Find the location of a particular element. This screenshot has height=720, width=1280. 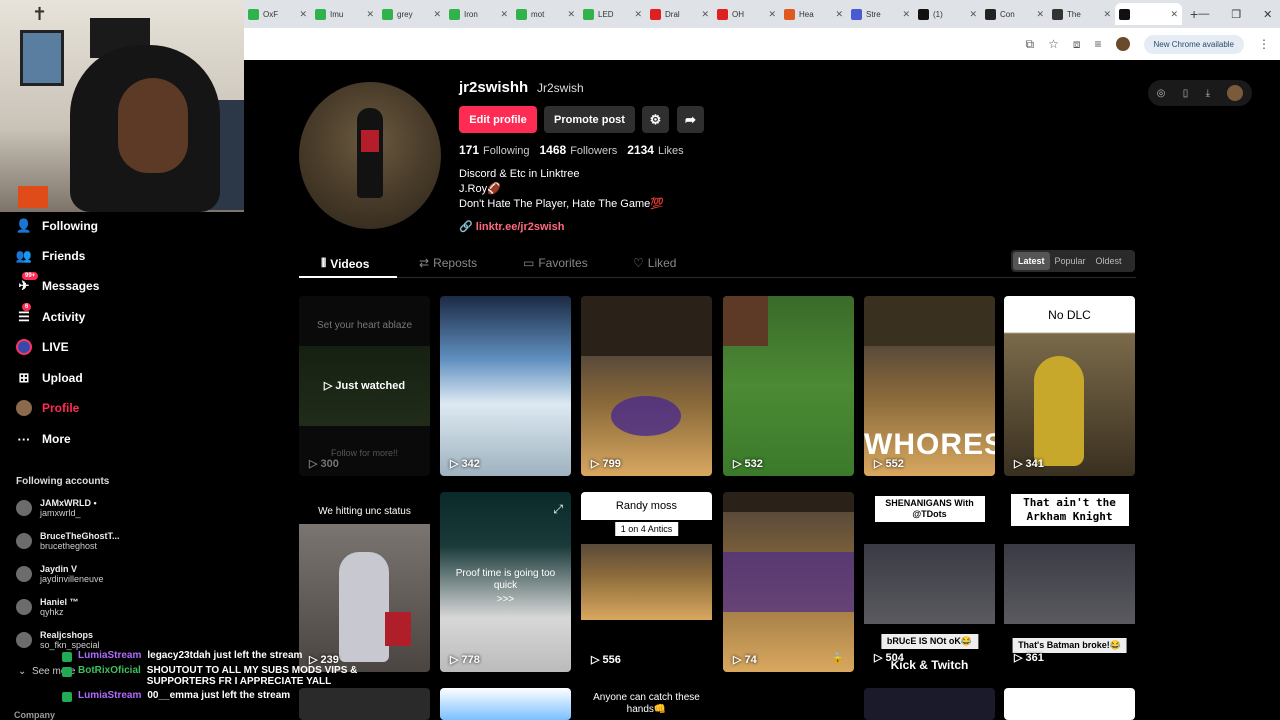

video-card: WHORES ▷ 552 is located at coordinates (929, 386).